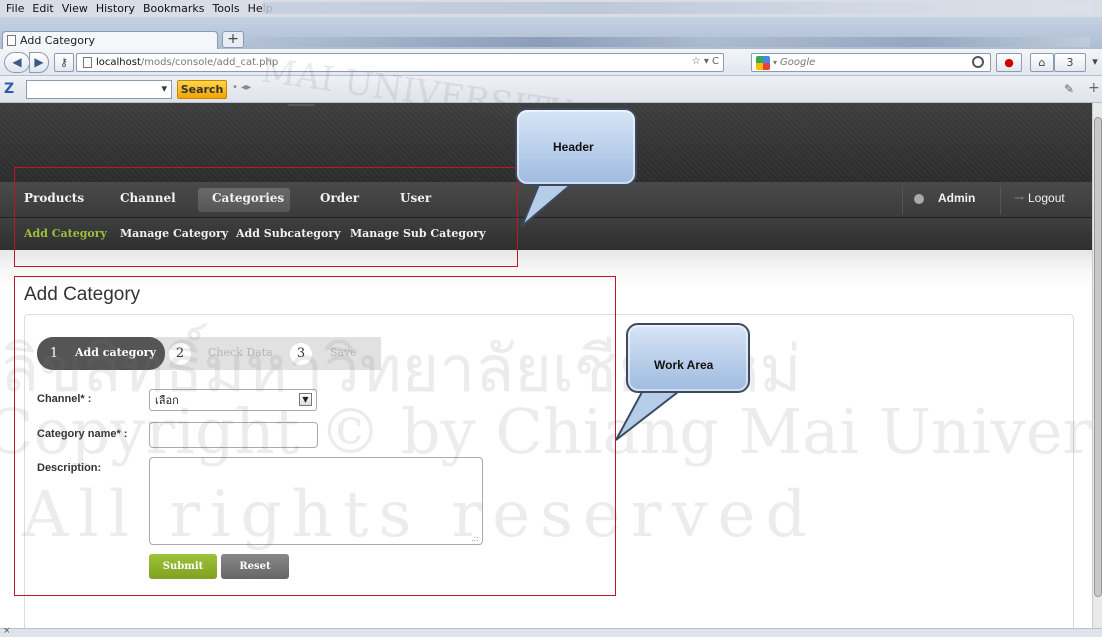 The image size is (1102, 637). Describe the element at coordinates (956, 198) in the screenshot. I see `admin-user-name: Admin` at that location.